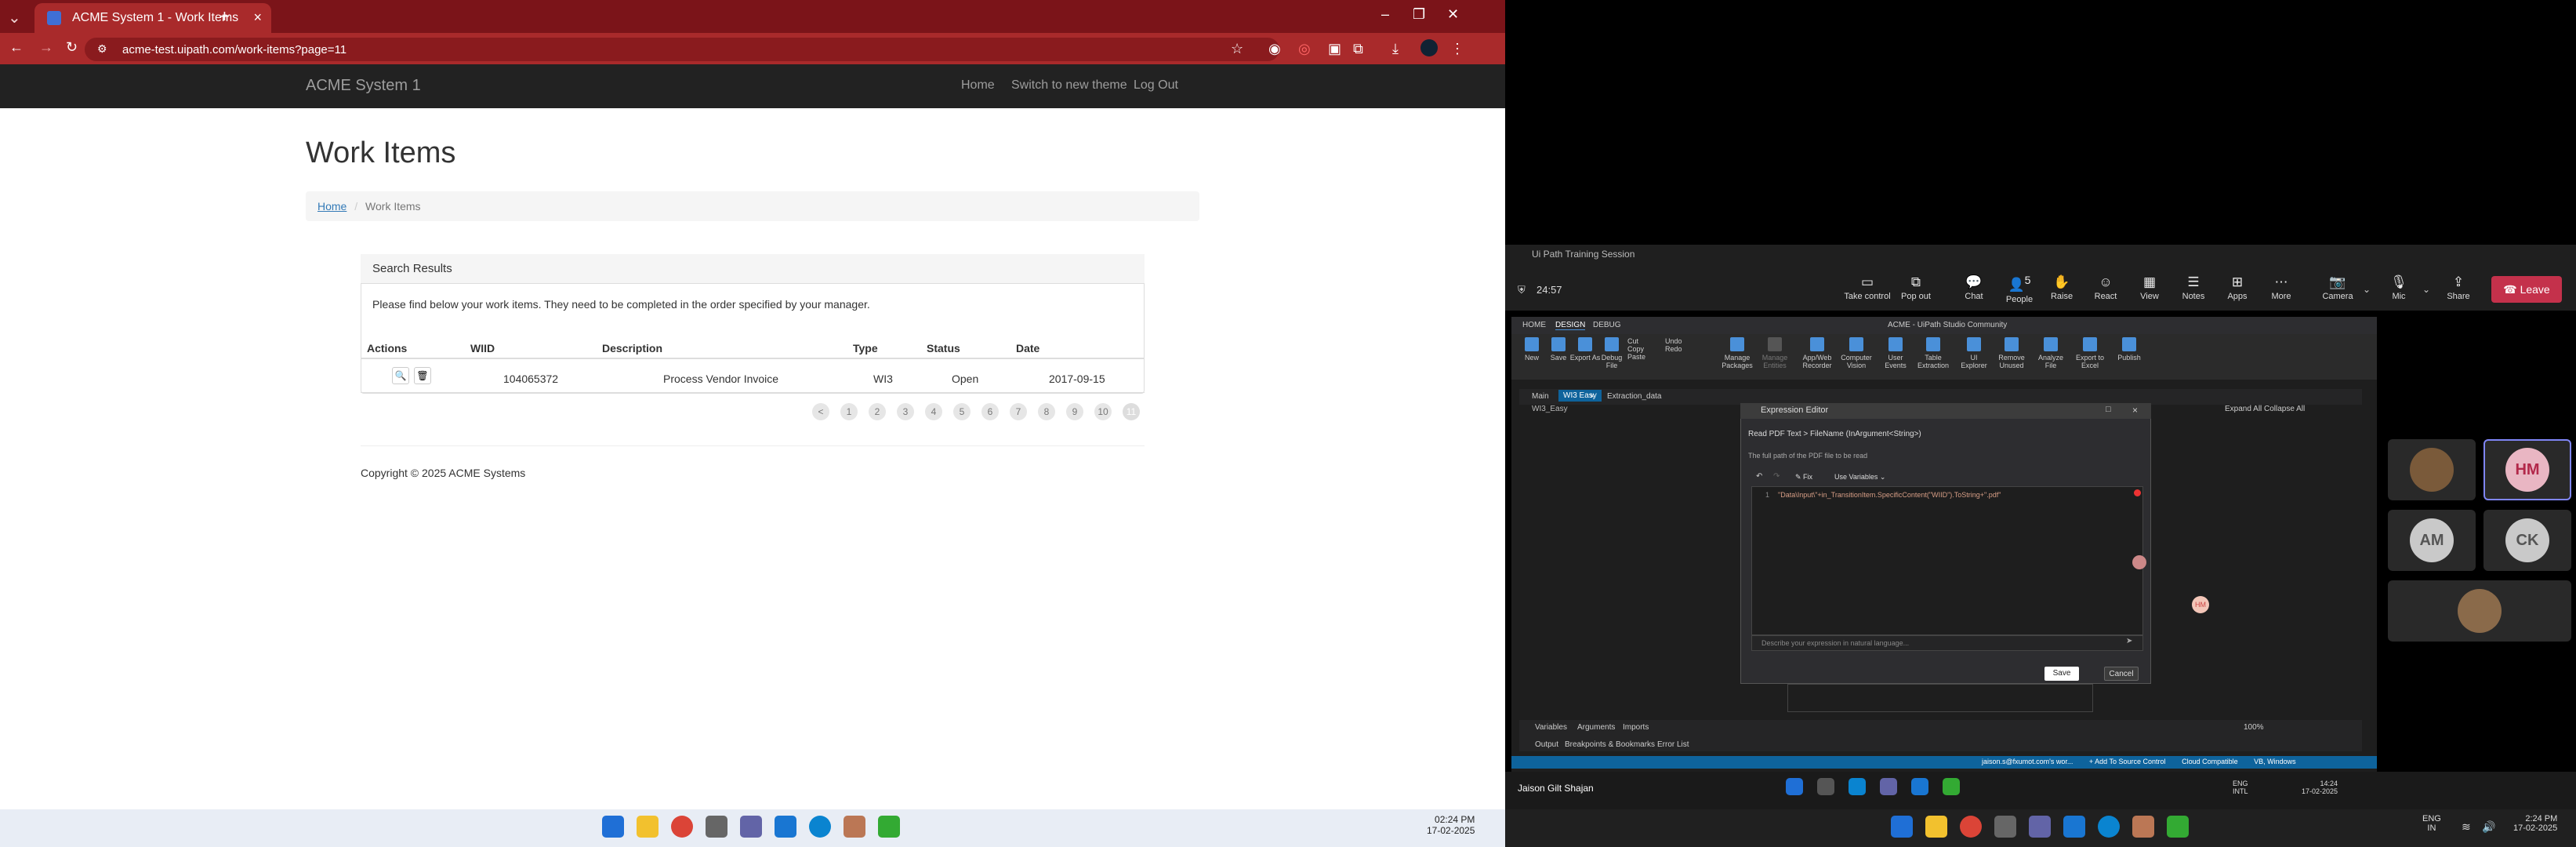  I want to click on wifi-icon: ≋, so click(2467, 827).